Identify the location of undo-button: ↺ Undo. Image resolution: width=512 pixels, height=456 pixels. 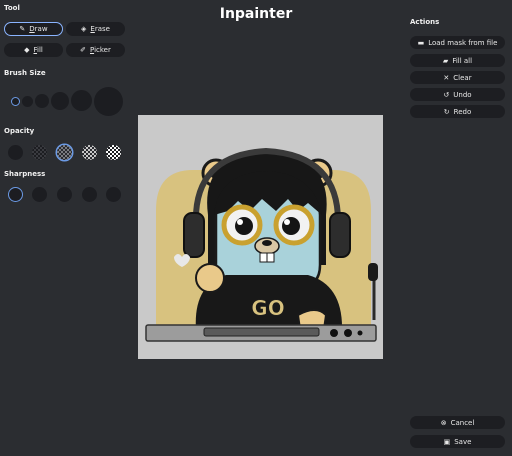
(457, 94).